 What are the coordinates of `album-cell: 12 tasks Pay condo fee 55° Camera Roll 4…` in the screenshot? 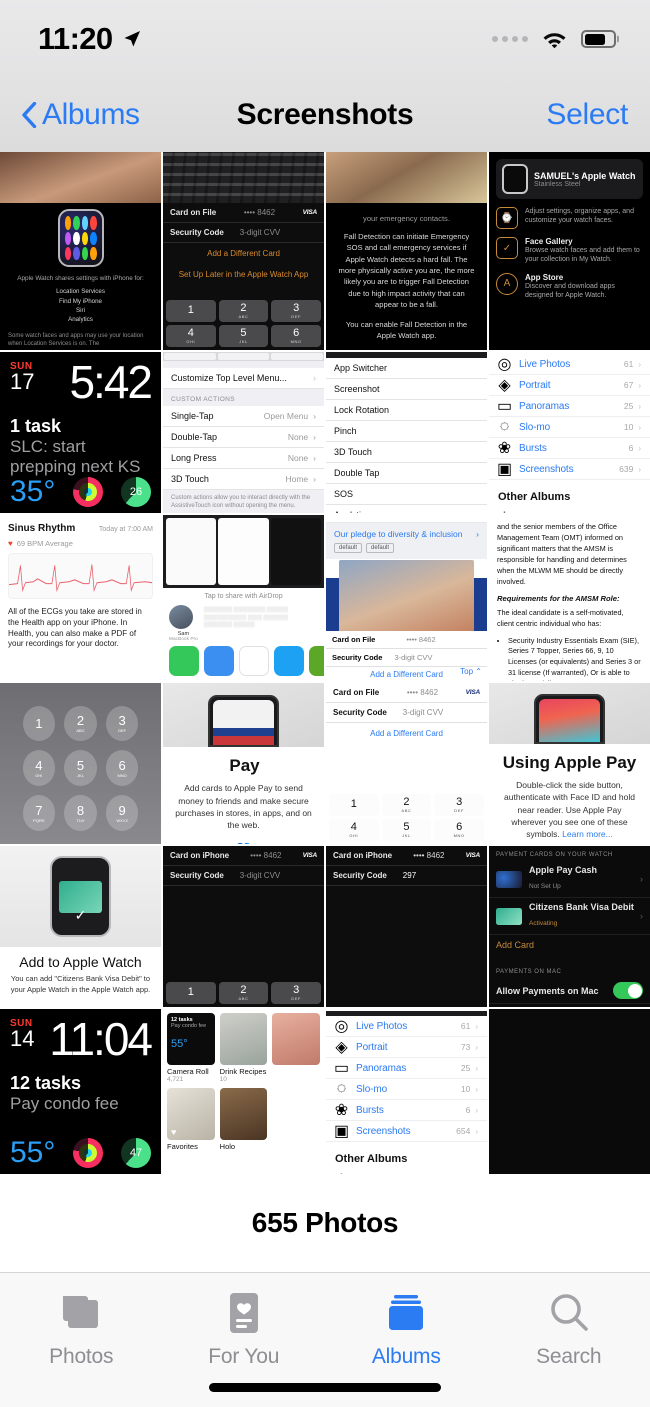 It's located at (191, 1048).